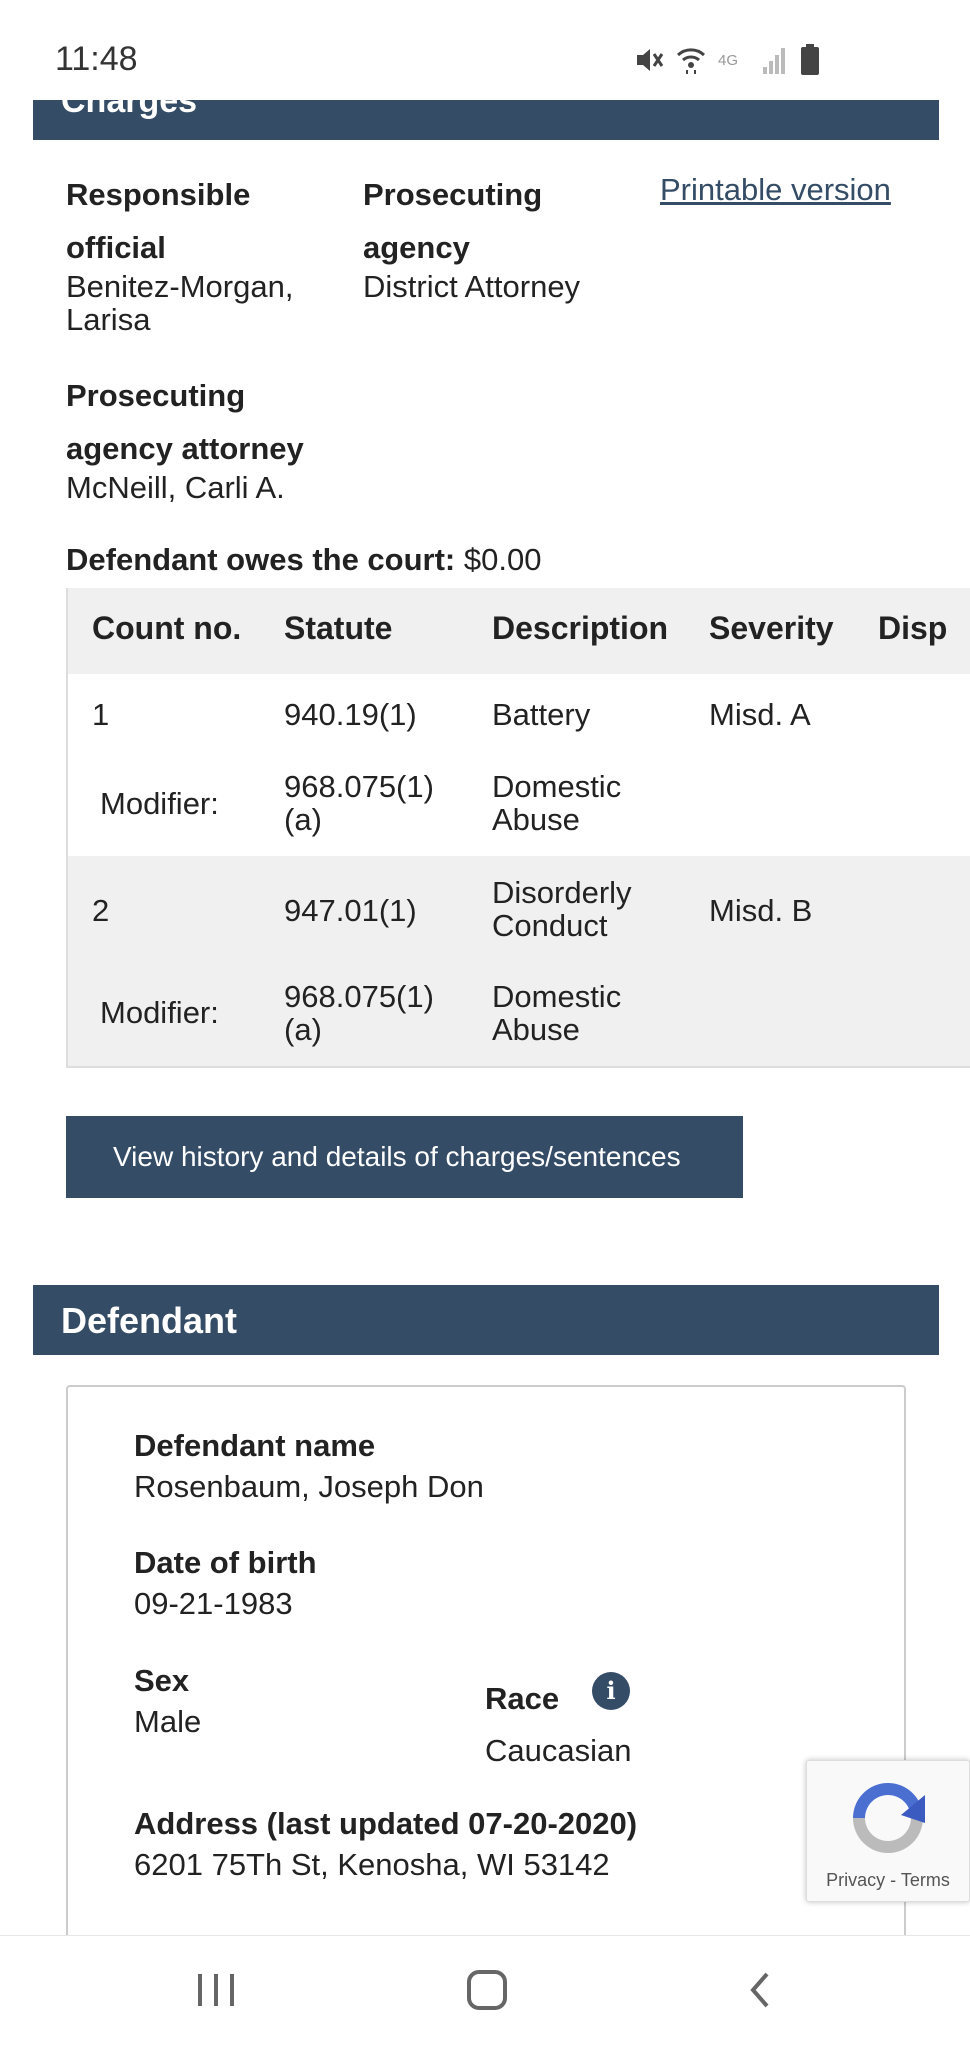 This screenshot has height=2048, width=970. I want to click on dob-value: 09-21-1983, so click(213, 1603).